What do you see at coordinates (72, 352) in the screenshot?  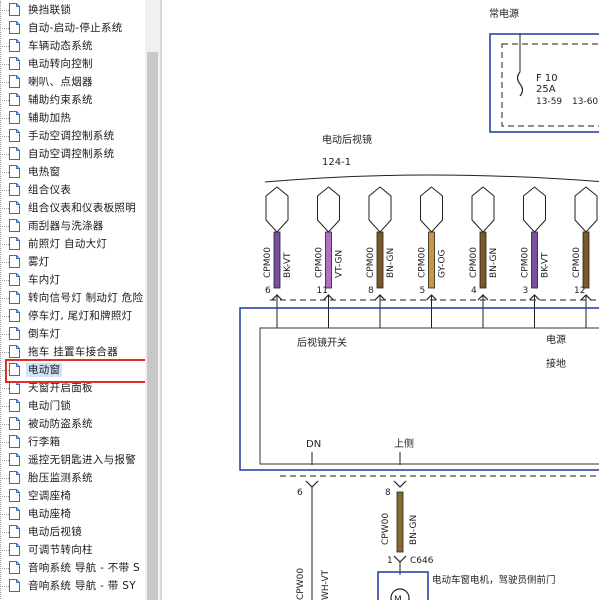 I see `tree-item: 拖车 挂置车接合器` at bounding box center [72, 352].